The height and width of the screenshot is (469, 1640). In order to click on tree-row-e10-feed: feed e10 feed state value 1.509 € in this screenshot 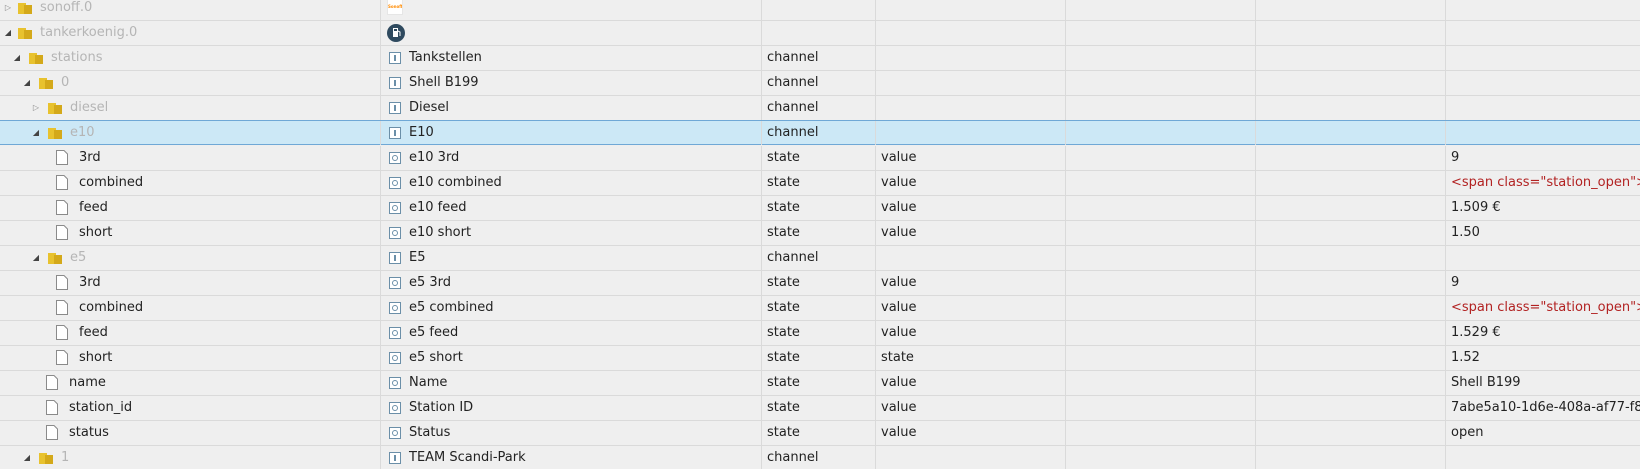, I will do `click(820, 208)`.